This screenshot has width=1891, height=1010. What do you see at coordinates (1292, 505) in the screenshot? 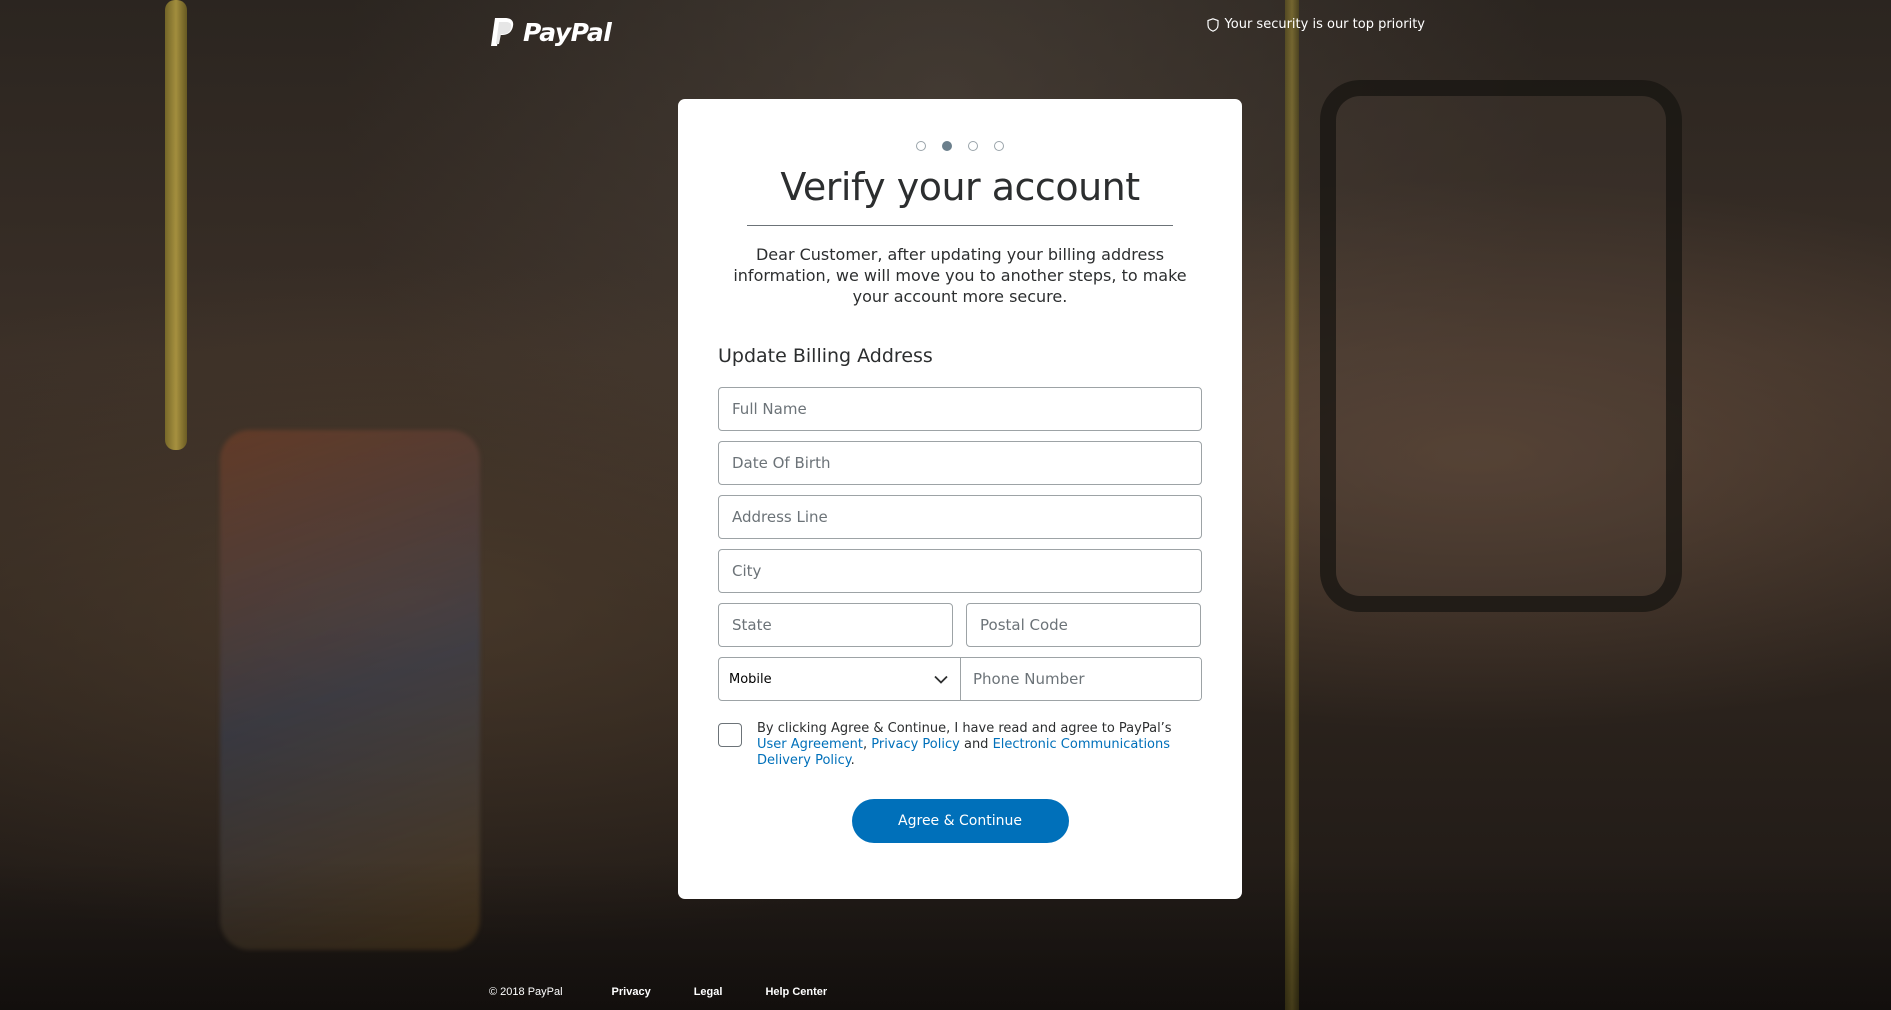
I see `background-pole-right` at bounding box center [1292, 505].